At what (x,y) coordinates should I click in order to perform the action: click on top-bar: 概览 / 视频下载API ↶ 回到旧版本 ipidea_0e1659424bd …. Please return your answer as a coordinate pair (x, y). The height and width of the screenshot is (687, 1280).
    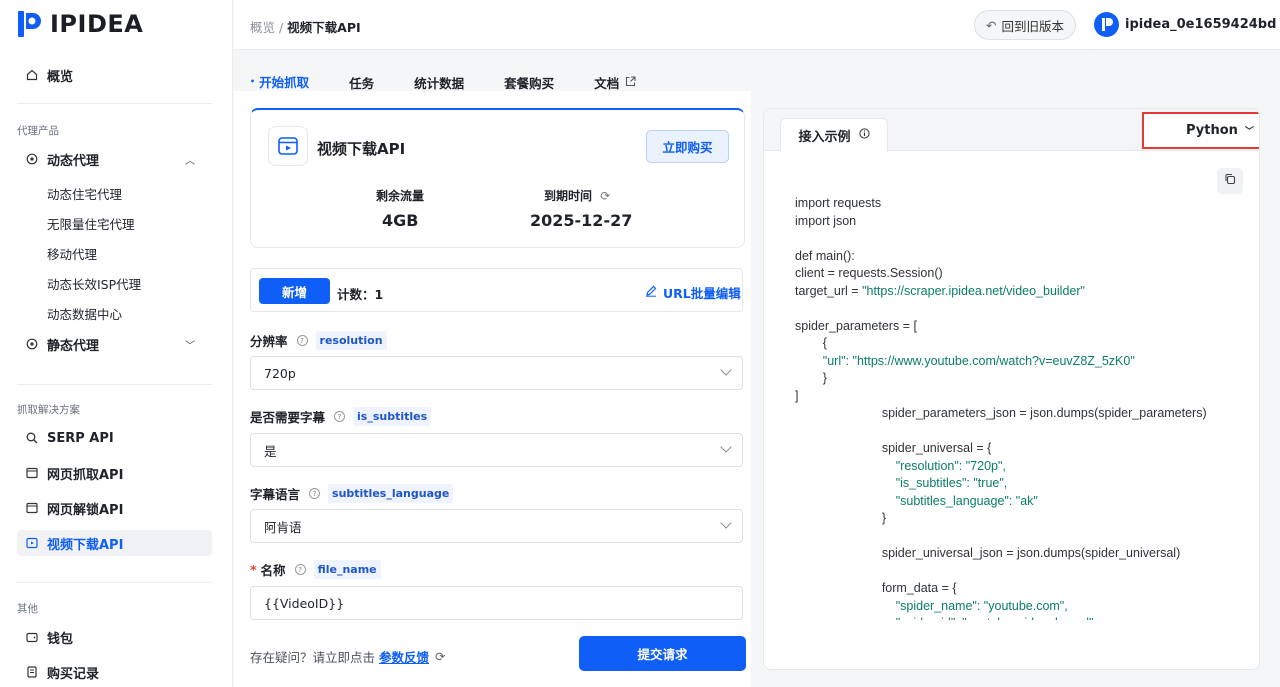
    Looking at the image, I should click on (757, 25).